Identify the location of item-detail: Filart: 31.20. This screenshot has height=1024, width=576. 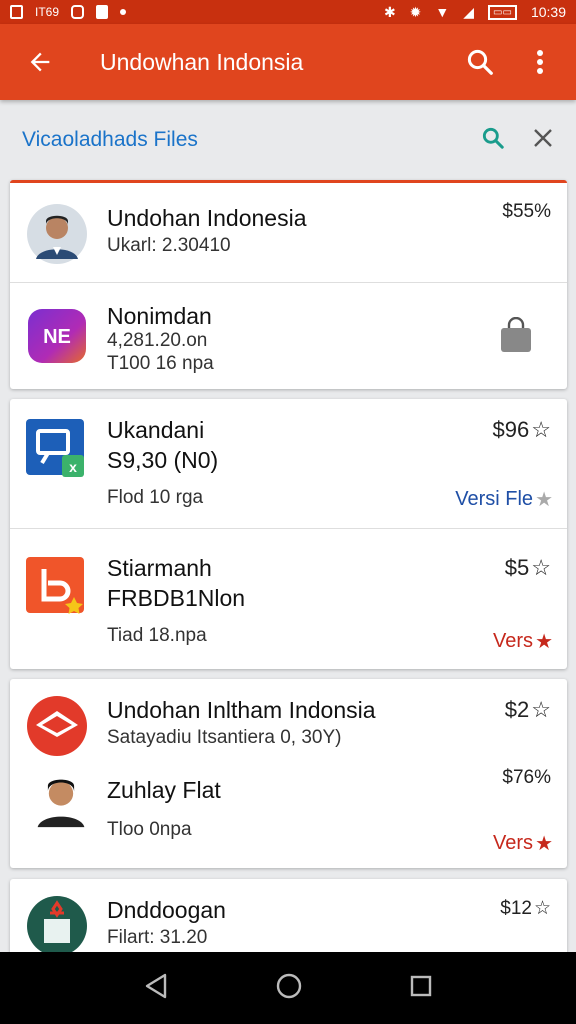
(157, 937).